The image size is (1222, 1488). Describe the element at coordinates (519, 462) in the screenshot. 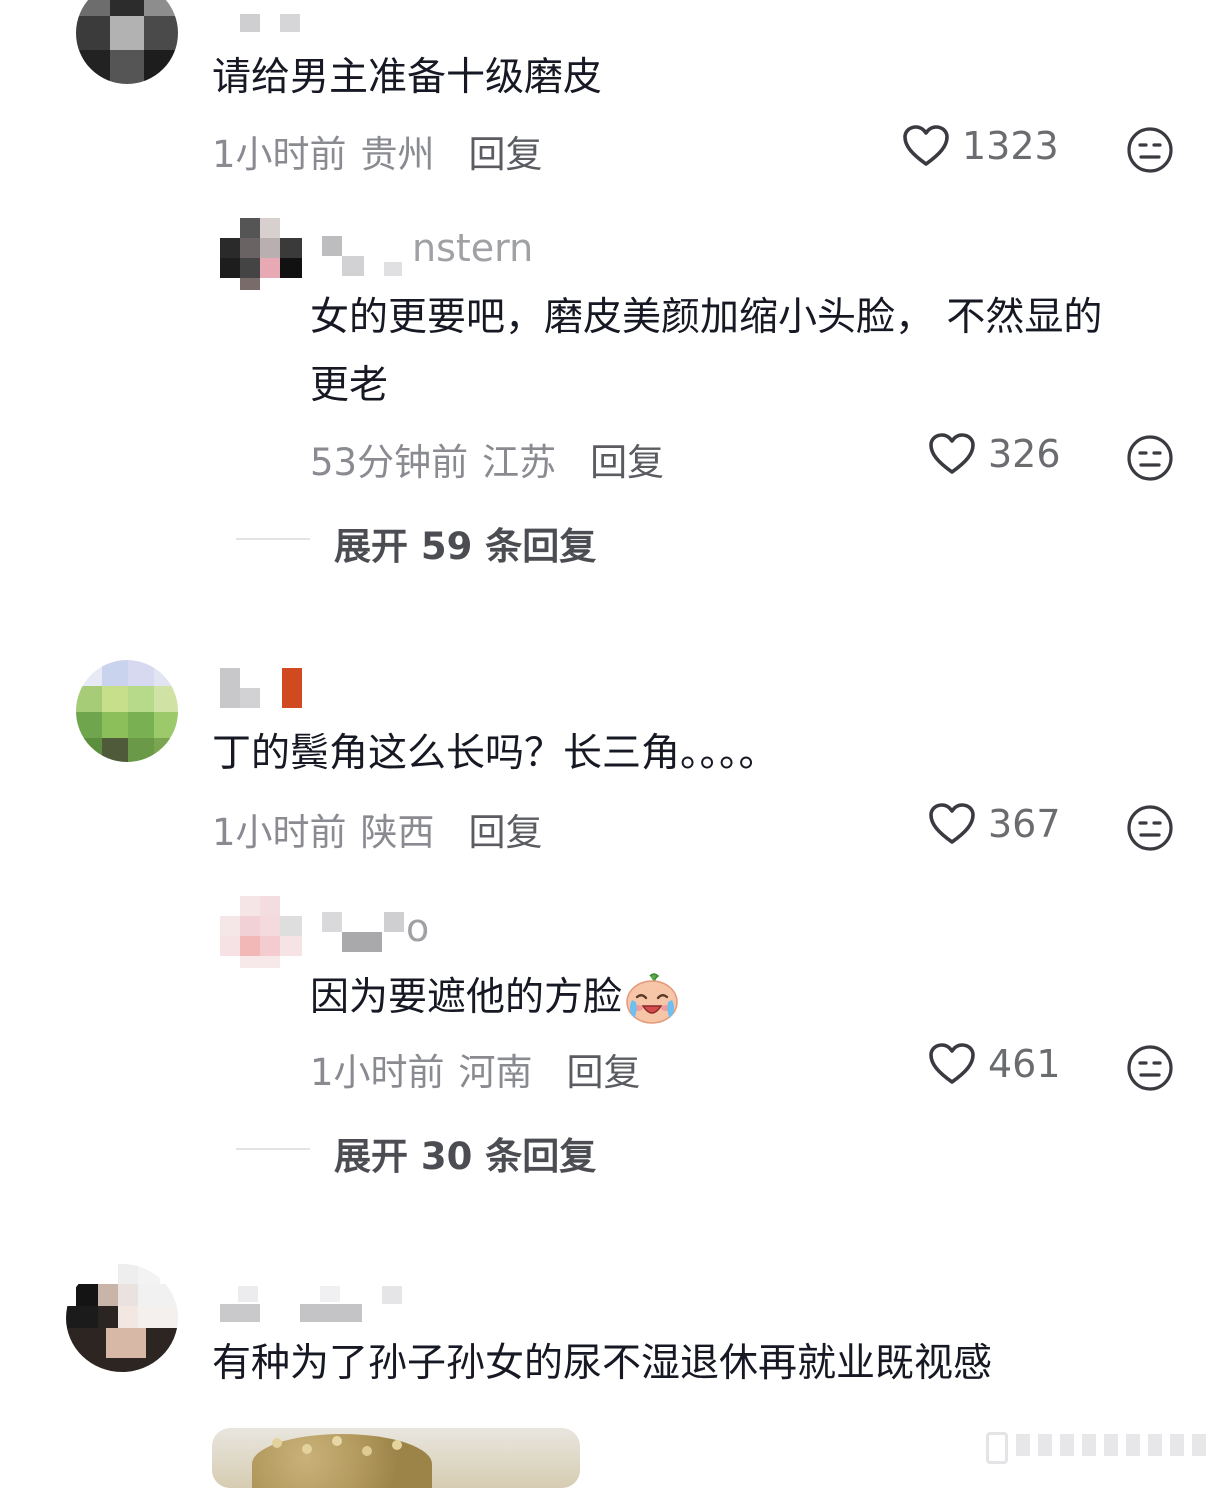

I see `reply-location: 江苏` at that location.